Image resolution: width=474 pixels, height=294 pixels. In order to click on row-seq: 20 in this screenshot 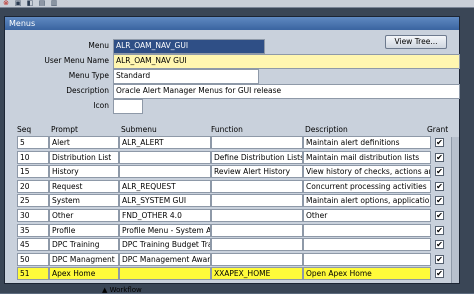, I will do `click(33, 186)`.